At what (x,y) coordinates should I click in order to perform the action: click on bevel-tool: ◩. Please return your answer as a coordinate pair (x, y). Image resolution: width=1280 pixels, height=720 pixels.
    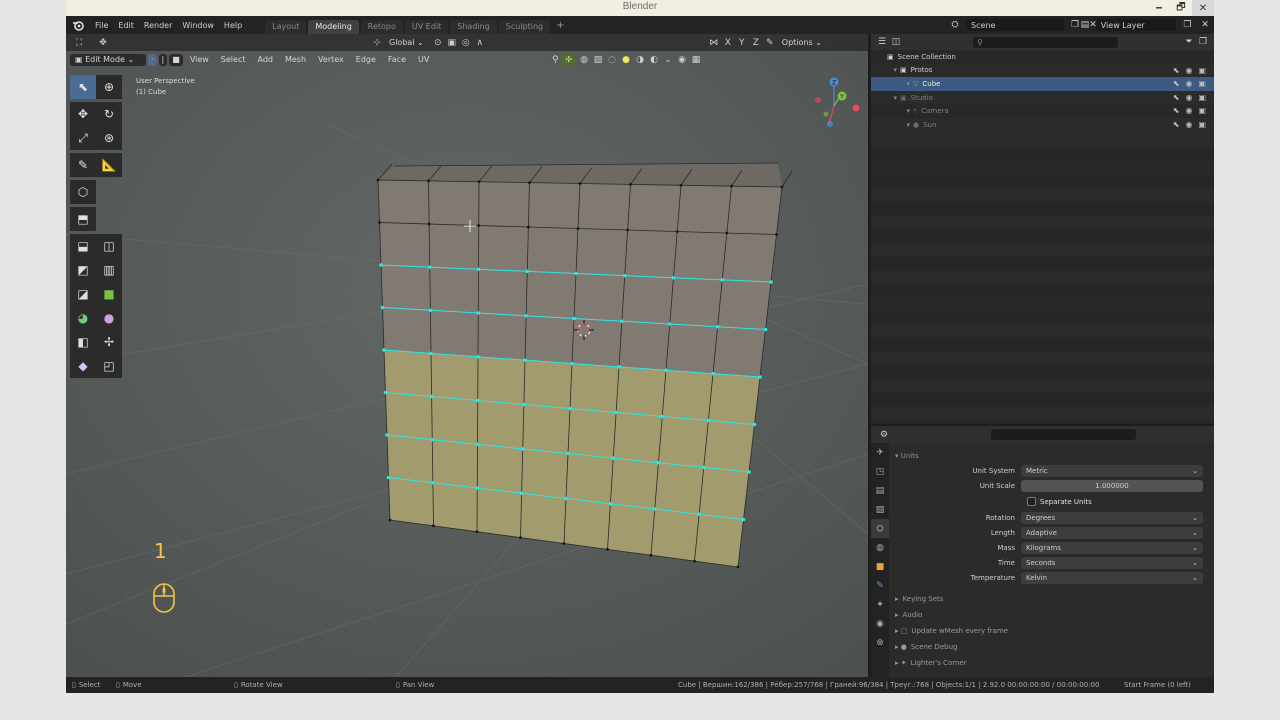
    Looking at the image, I should click on (83, 270).